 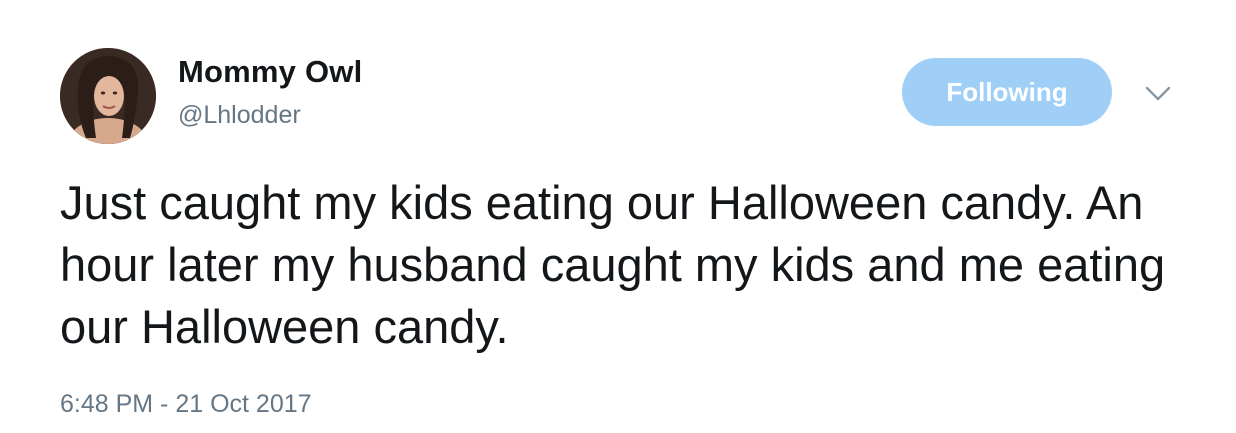 I want to click on avatar, so click(x=108, y=96).